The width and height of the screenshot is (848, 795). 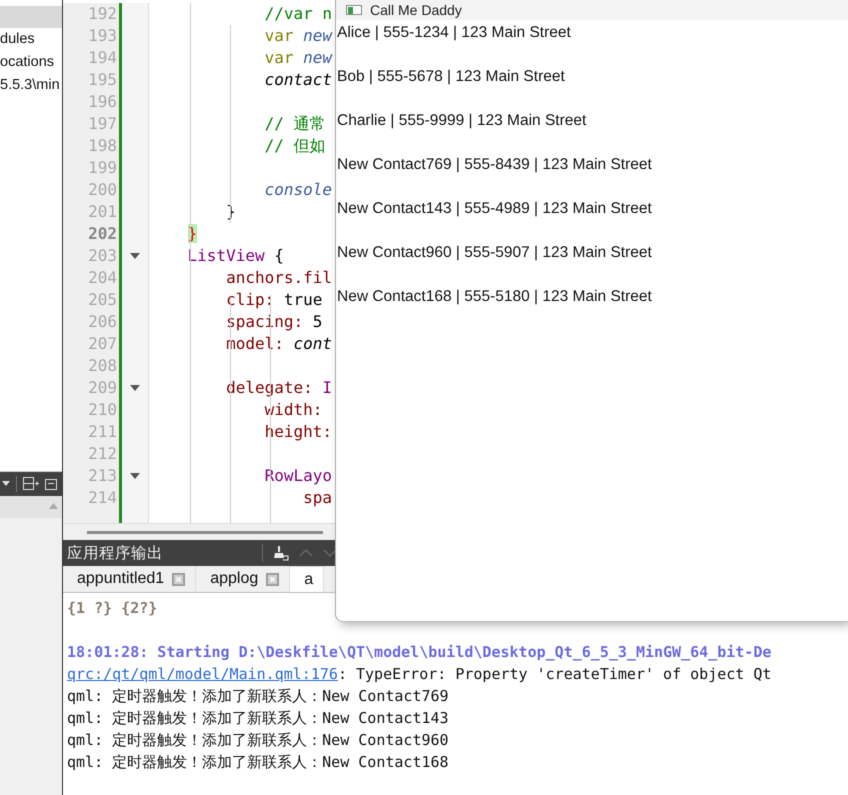 What do you see at coordinates (102, 234) in the screenshot?
I see `line-number: 202` at bounding box center [102, 234].